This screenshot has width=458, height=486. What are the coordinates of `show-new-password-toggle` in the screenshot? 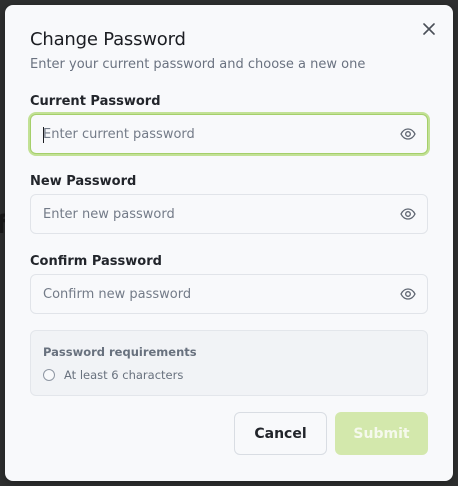 It's located at (408, 214).